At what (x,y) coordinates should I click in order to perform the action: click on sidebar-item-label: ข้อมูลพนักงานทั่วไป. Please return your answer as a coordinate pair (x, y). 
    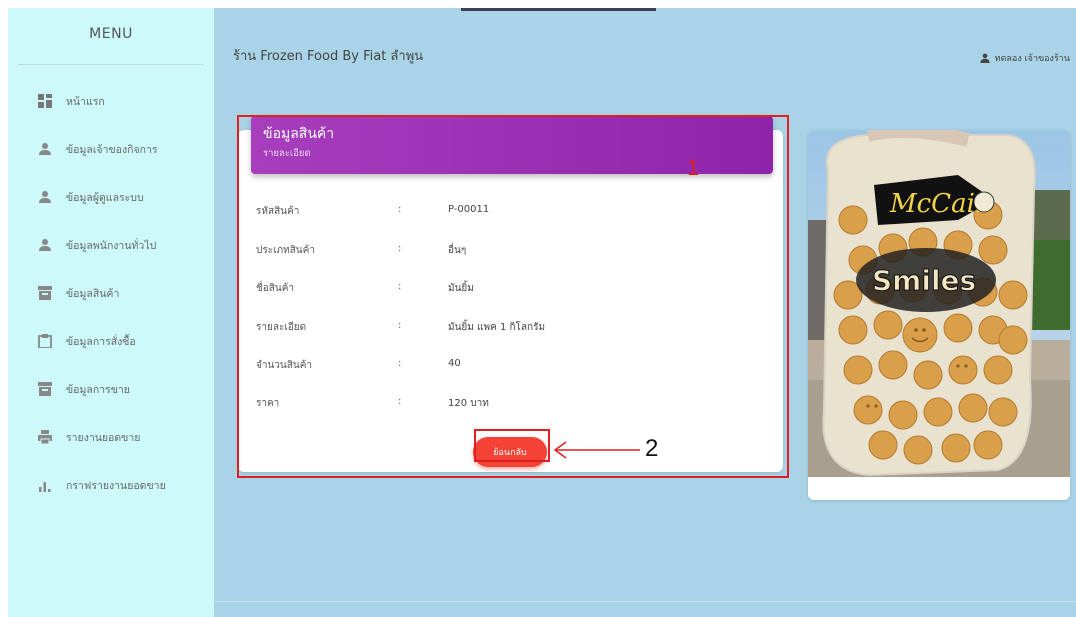
    Looking at the image, I should click on (111, 246).